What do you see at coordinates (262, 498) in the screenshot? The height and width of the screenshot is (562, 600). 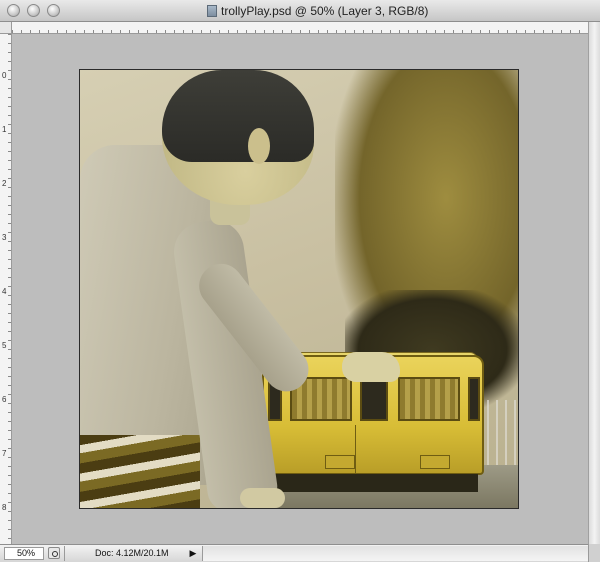 I see `boy-second-hand` at bounding box center [262, 498].